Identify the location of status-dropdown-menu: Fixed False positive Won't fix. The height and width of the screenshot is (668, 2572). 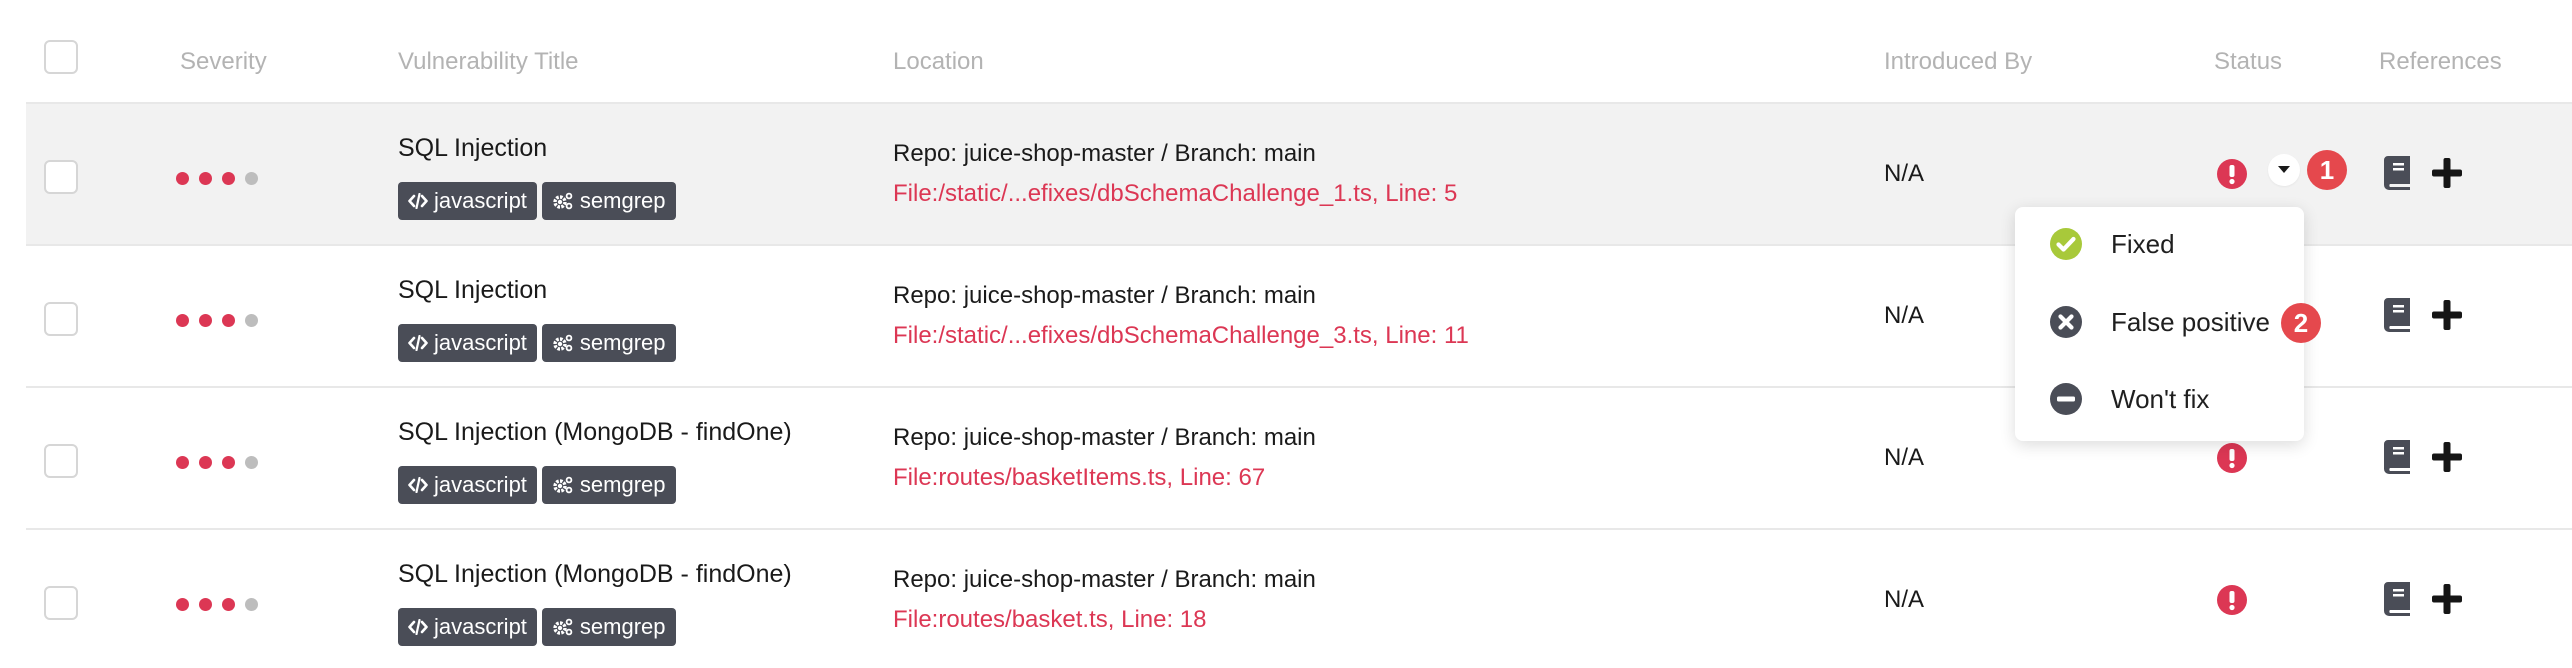
(2159, 324).